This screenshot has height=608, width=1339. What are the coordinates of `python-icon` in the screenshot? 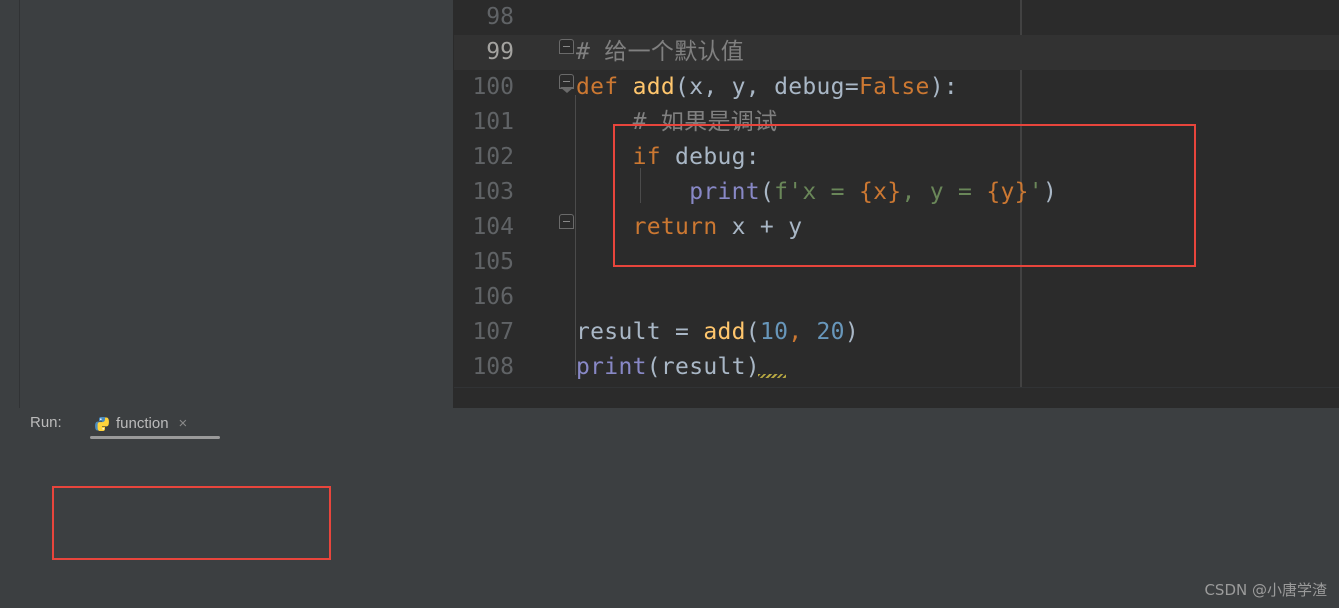 It's located at (102, 424).